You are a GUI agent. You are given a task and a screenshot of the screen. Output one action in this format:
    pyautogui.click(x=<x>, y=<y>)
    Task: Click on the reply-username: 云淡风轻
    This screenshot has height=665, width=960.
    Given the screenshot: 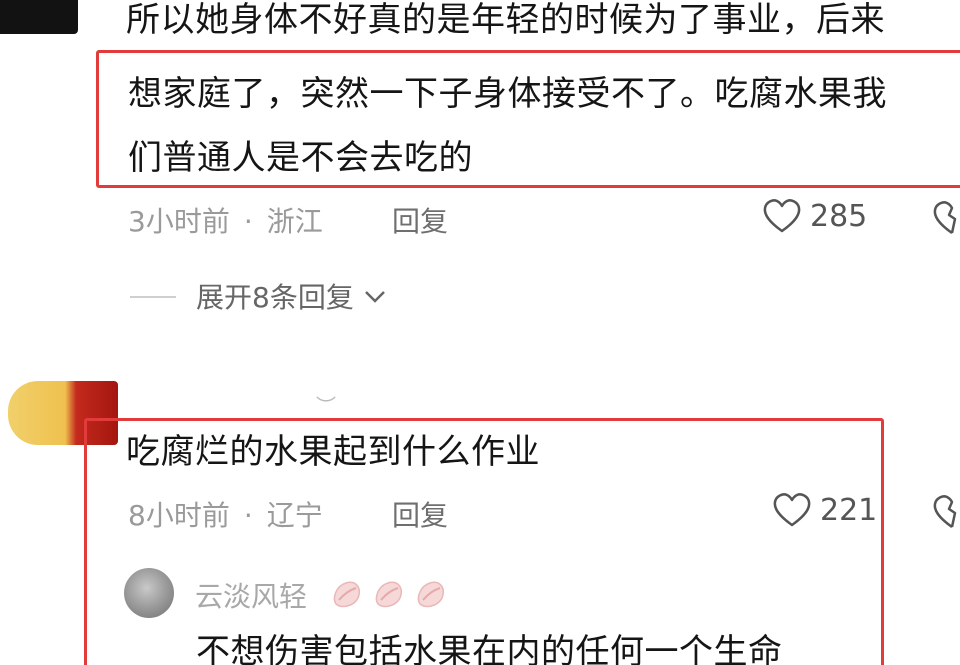 What is the action you would take?
    pyautogui.click(x=251, y=595)
    